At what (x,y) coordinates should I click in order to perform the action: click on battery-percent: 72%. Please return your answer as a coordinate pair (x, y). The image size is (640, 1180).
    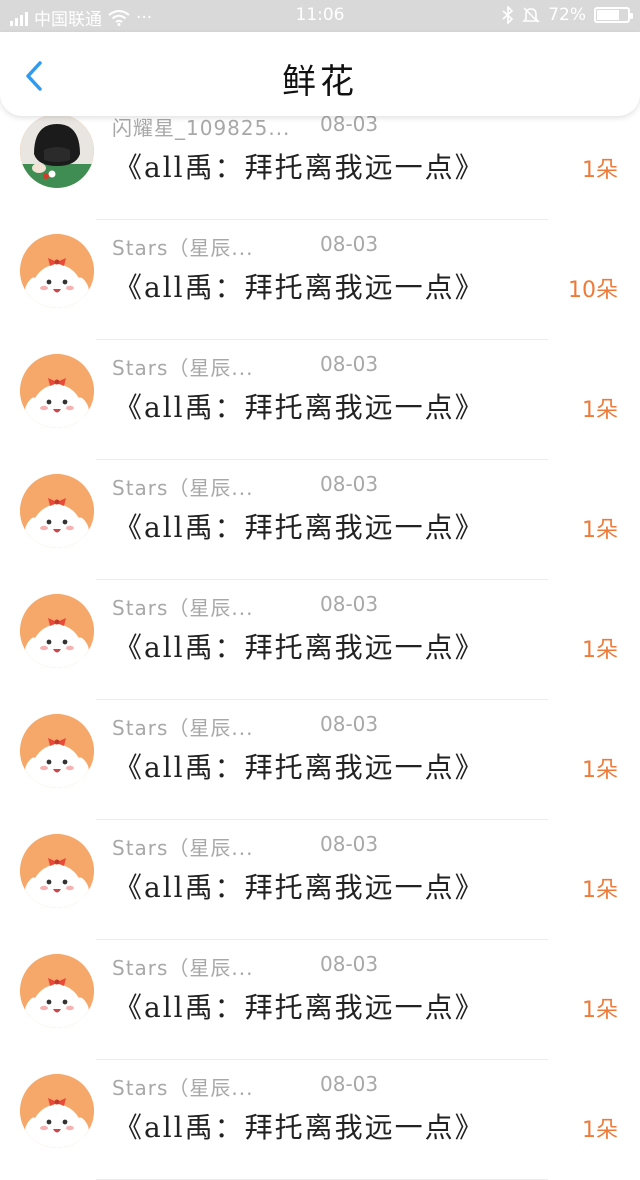
    Looking at the image, I should click on (567, 15).